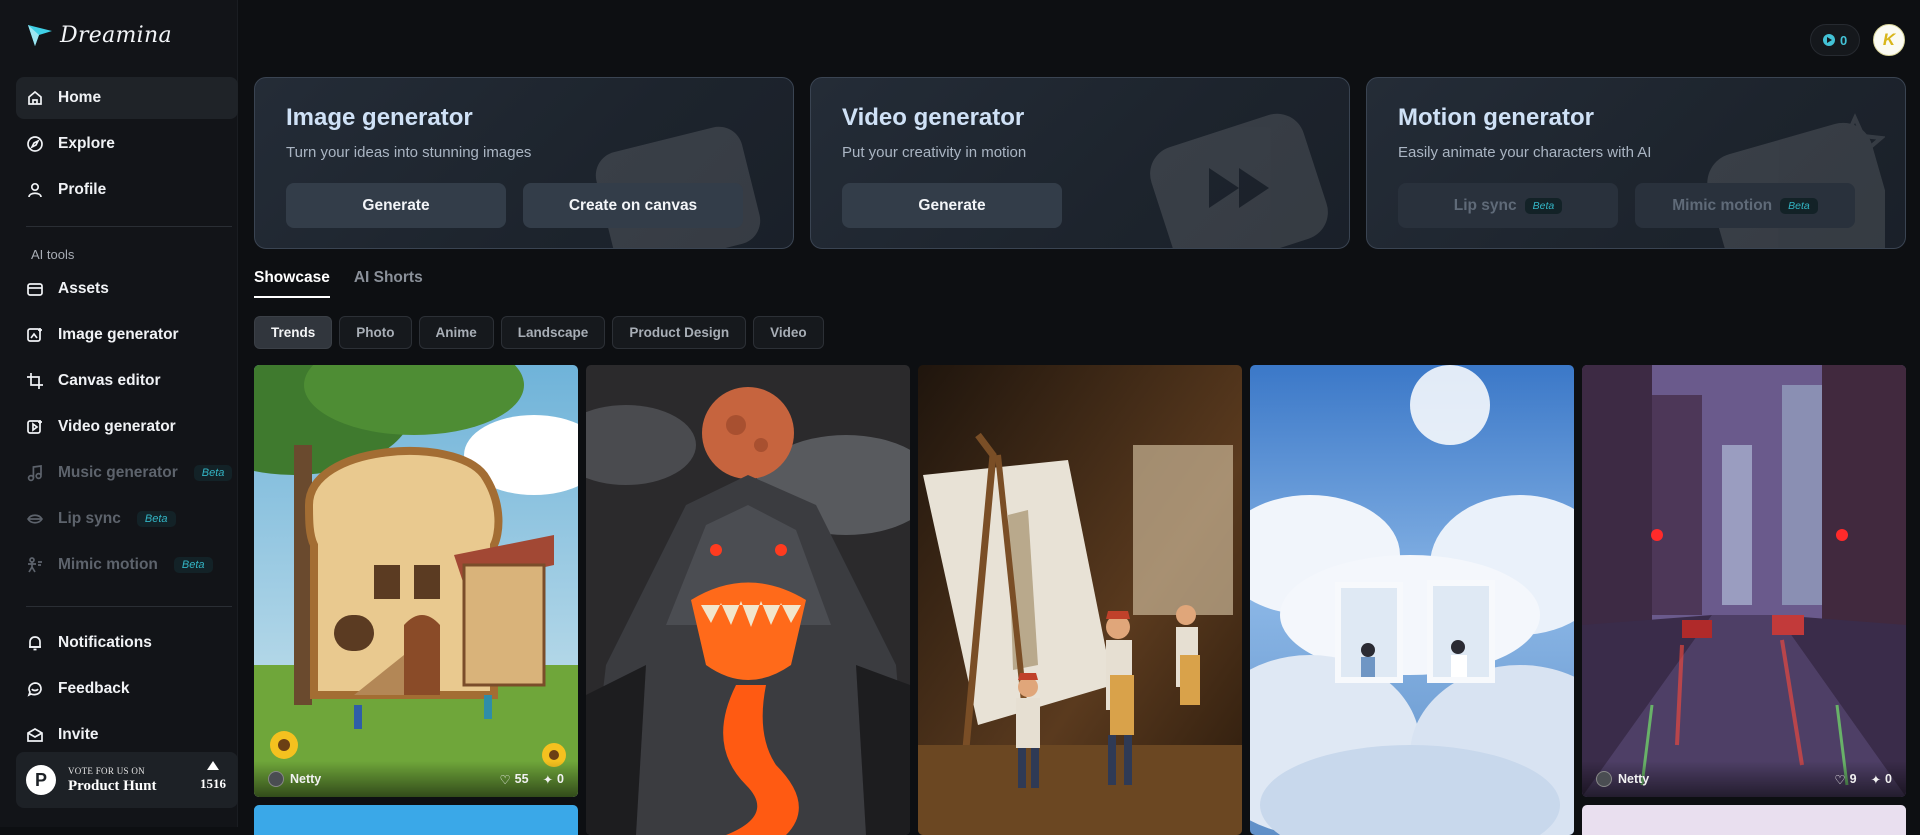  I want to click on likes-stat: ♡ 9, so click(1845, 779).